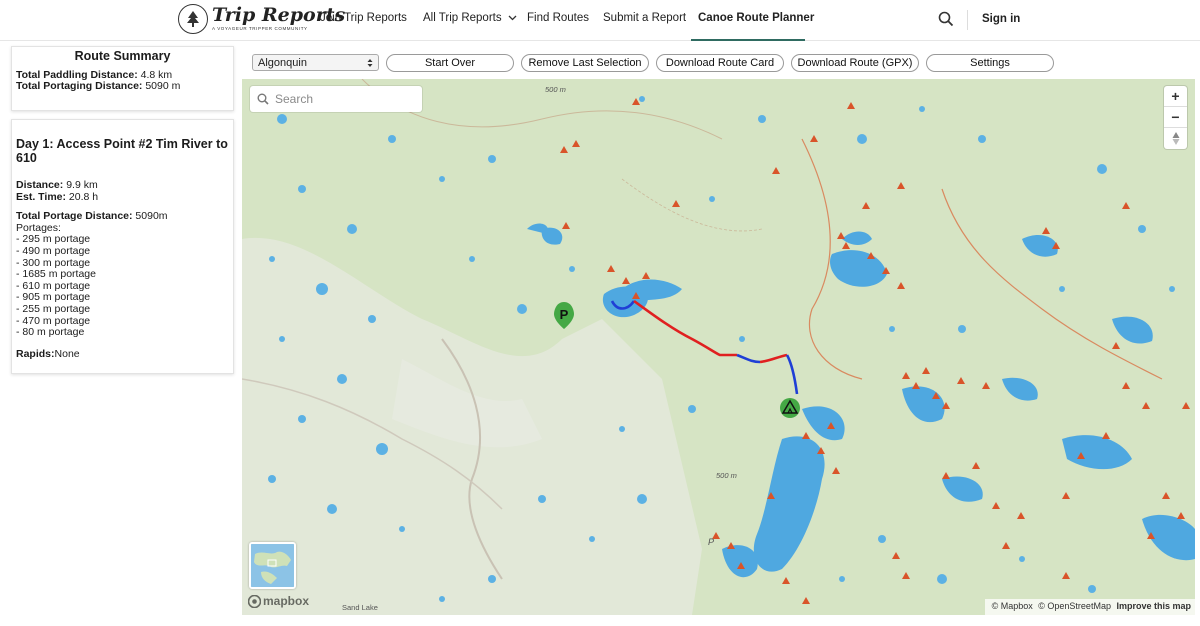 Image resolution: width=1200 pixels, height=626 pixels. What do you see at coordinates (990, 63) in the screenshot?
I see `settings-button: Settings` at bounding box center [990, 63].